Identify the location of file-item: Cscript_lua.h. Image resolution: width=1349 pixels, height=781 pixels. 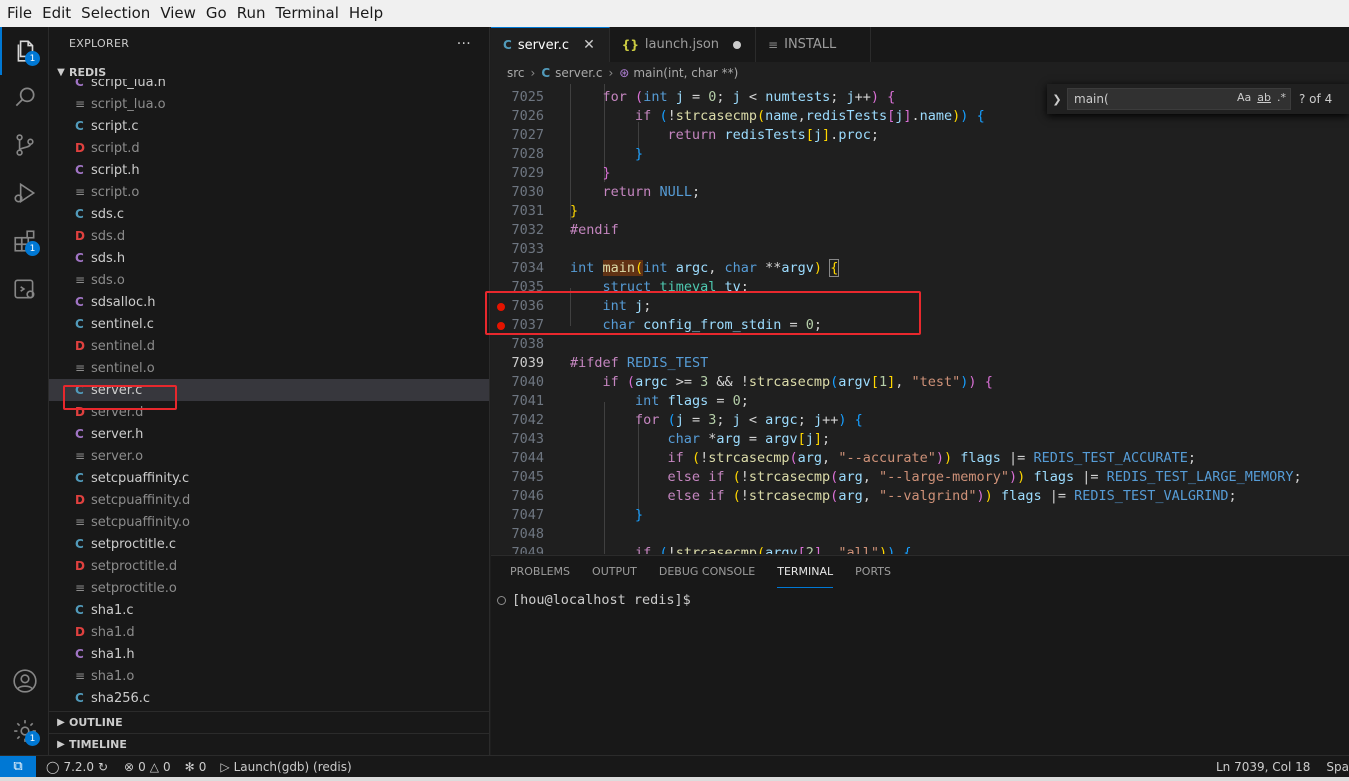
(269, 86).